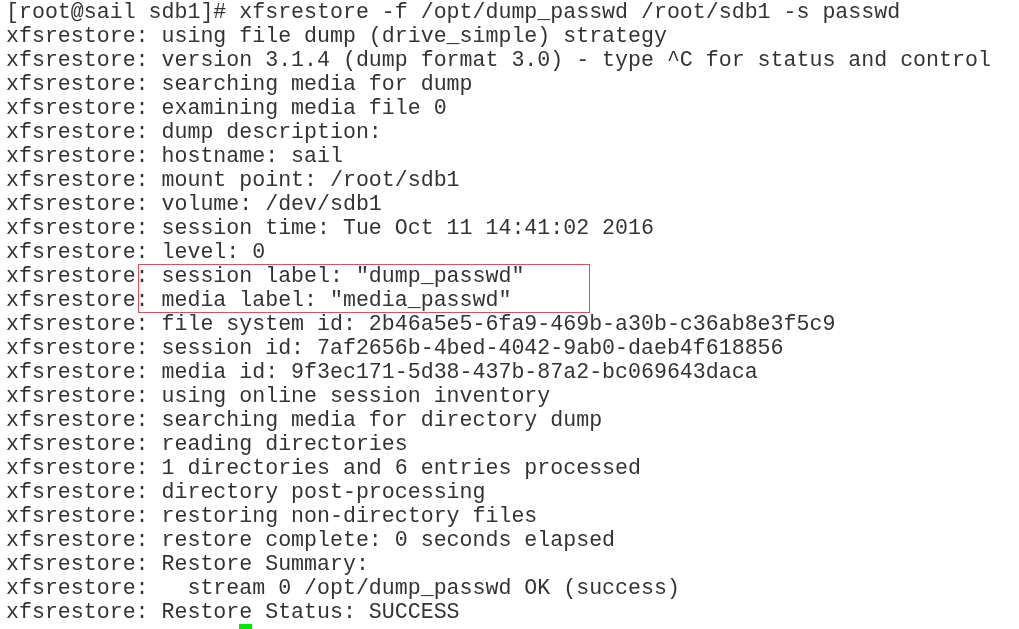  I want to click on terminal-line: xfsrestore: 1 directories and 6 entries processed, so click(324, 468).